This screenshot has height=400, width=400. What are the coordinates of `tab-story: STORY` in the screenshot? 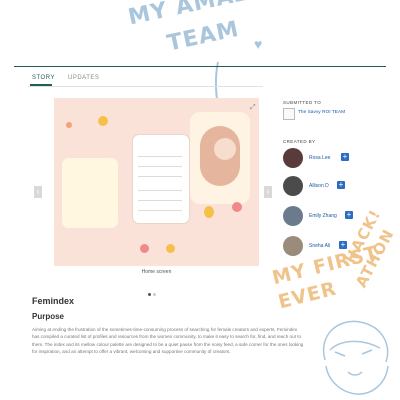 It's located at (43, 78).